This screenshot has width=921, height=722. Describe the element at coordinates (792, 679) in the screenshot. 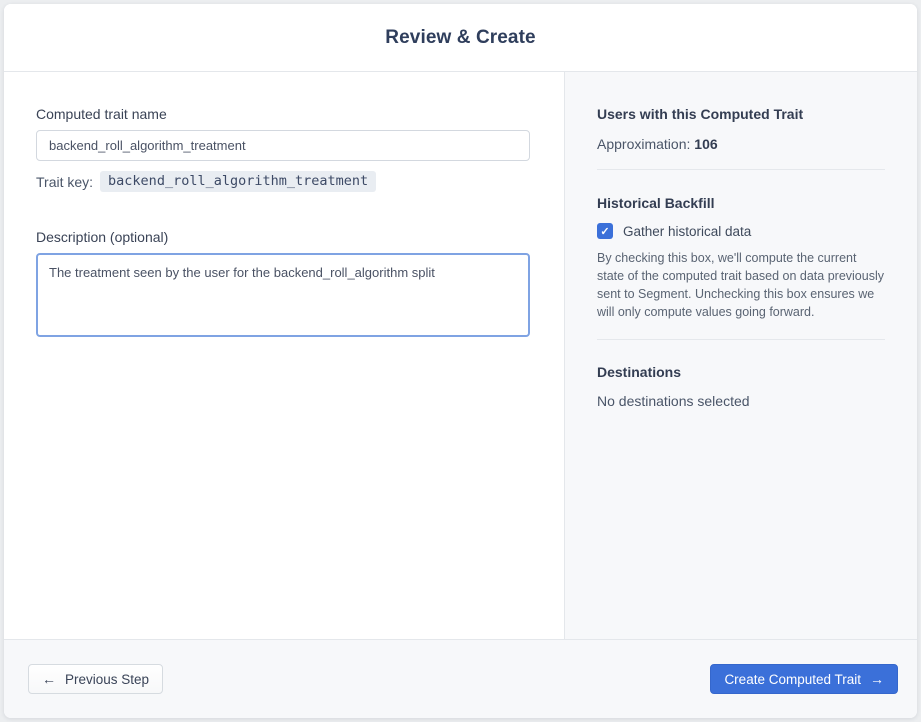

I see `create-trait-label: Create Computed Trait` at that location.